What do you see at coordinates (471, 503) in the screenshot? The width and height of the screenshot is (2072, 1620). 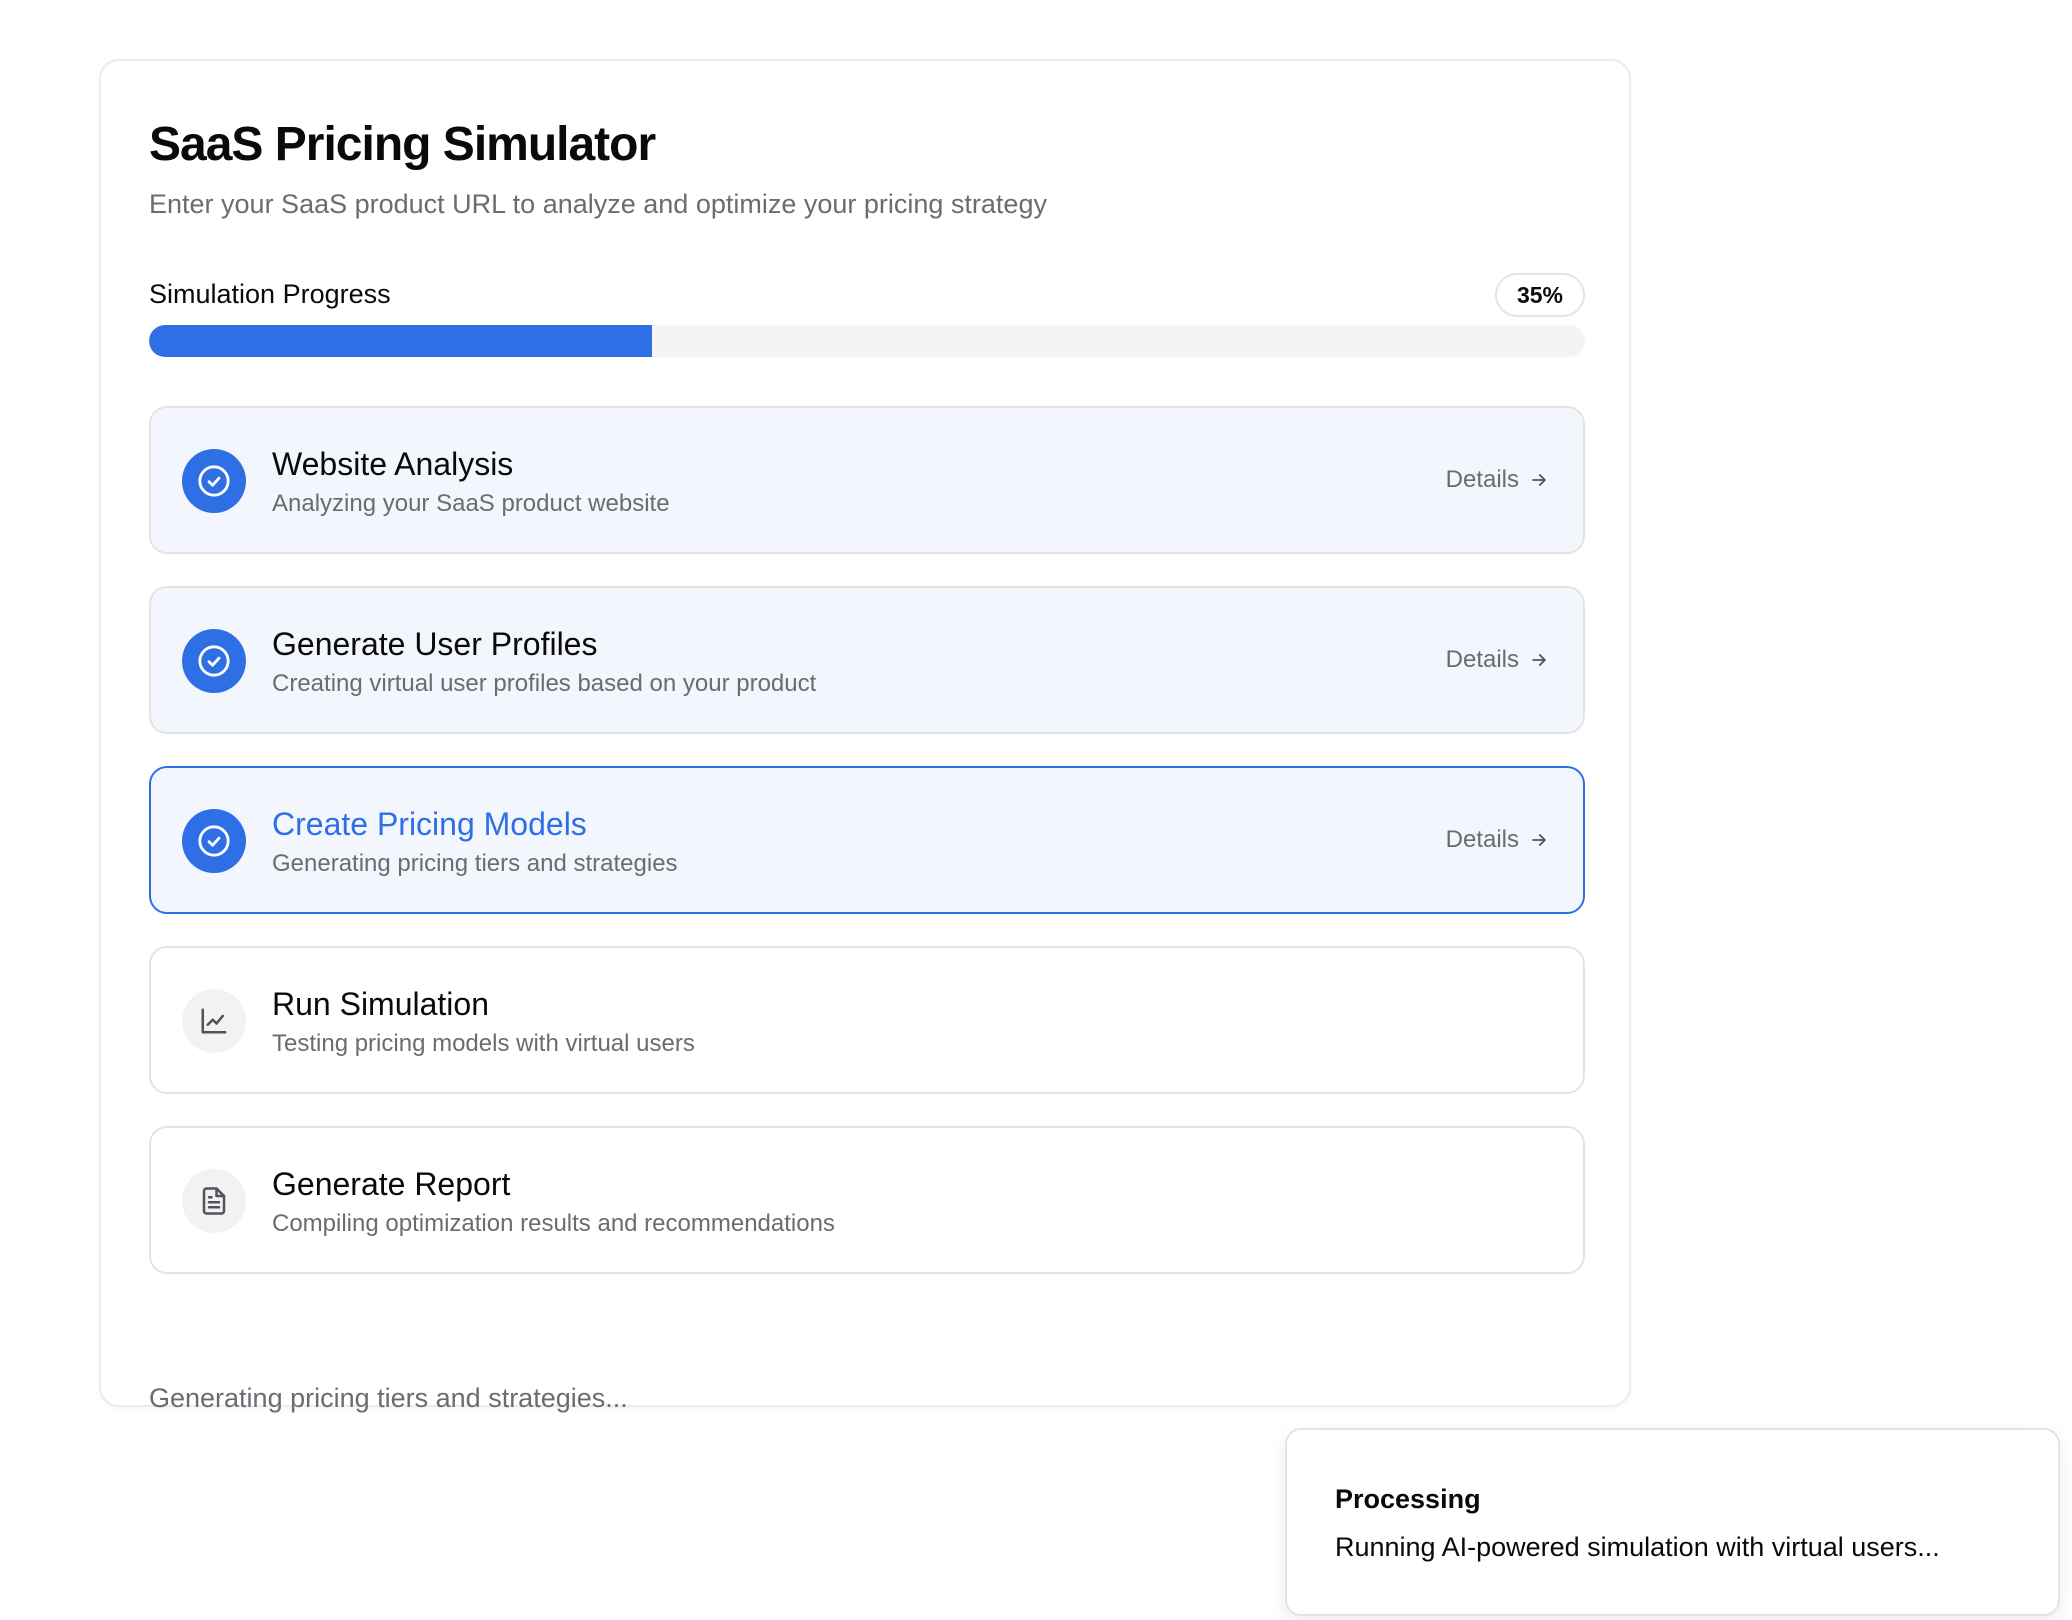 I see `step-description: Analyzing your SaaS product website` at bounding box center [471, 503].